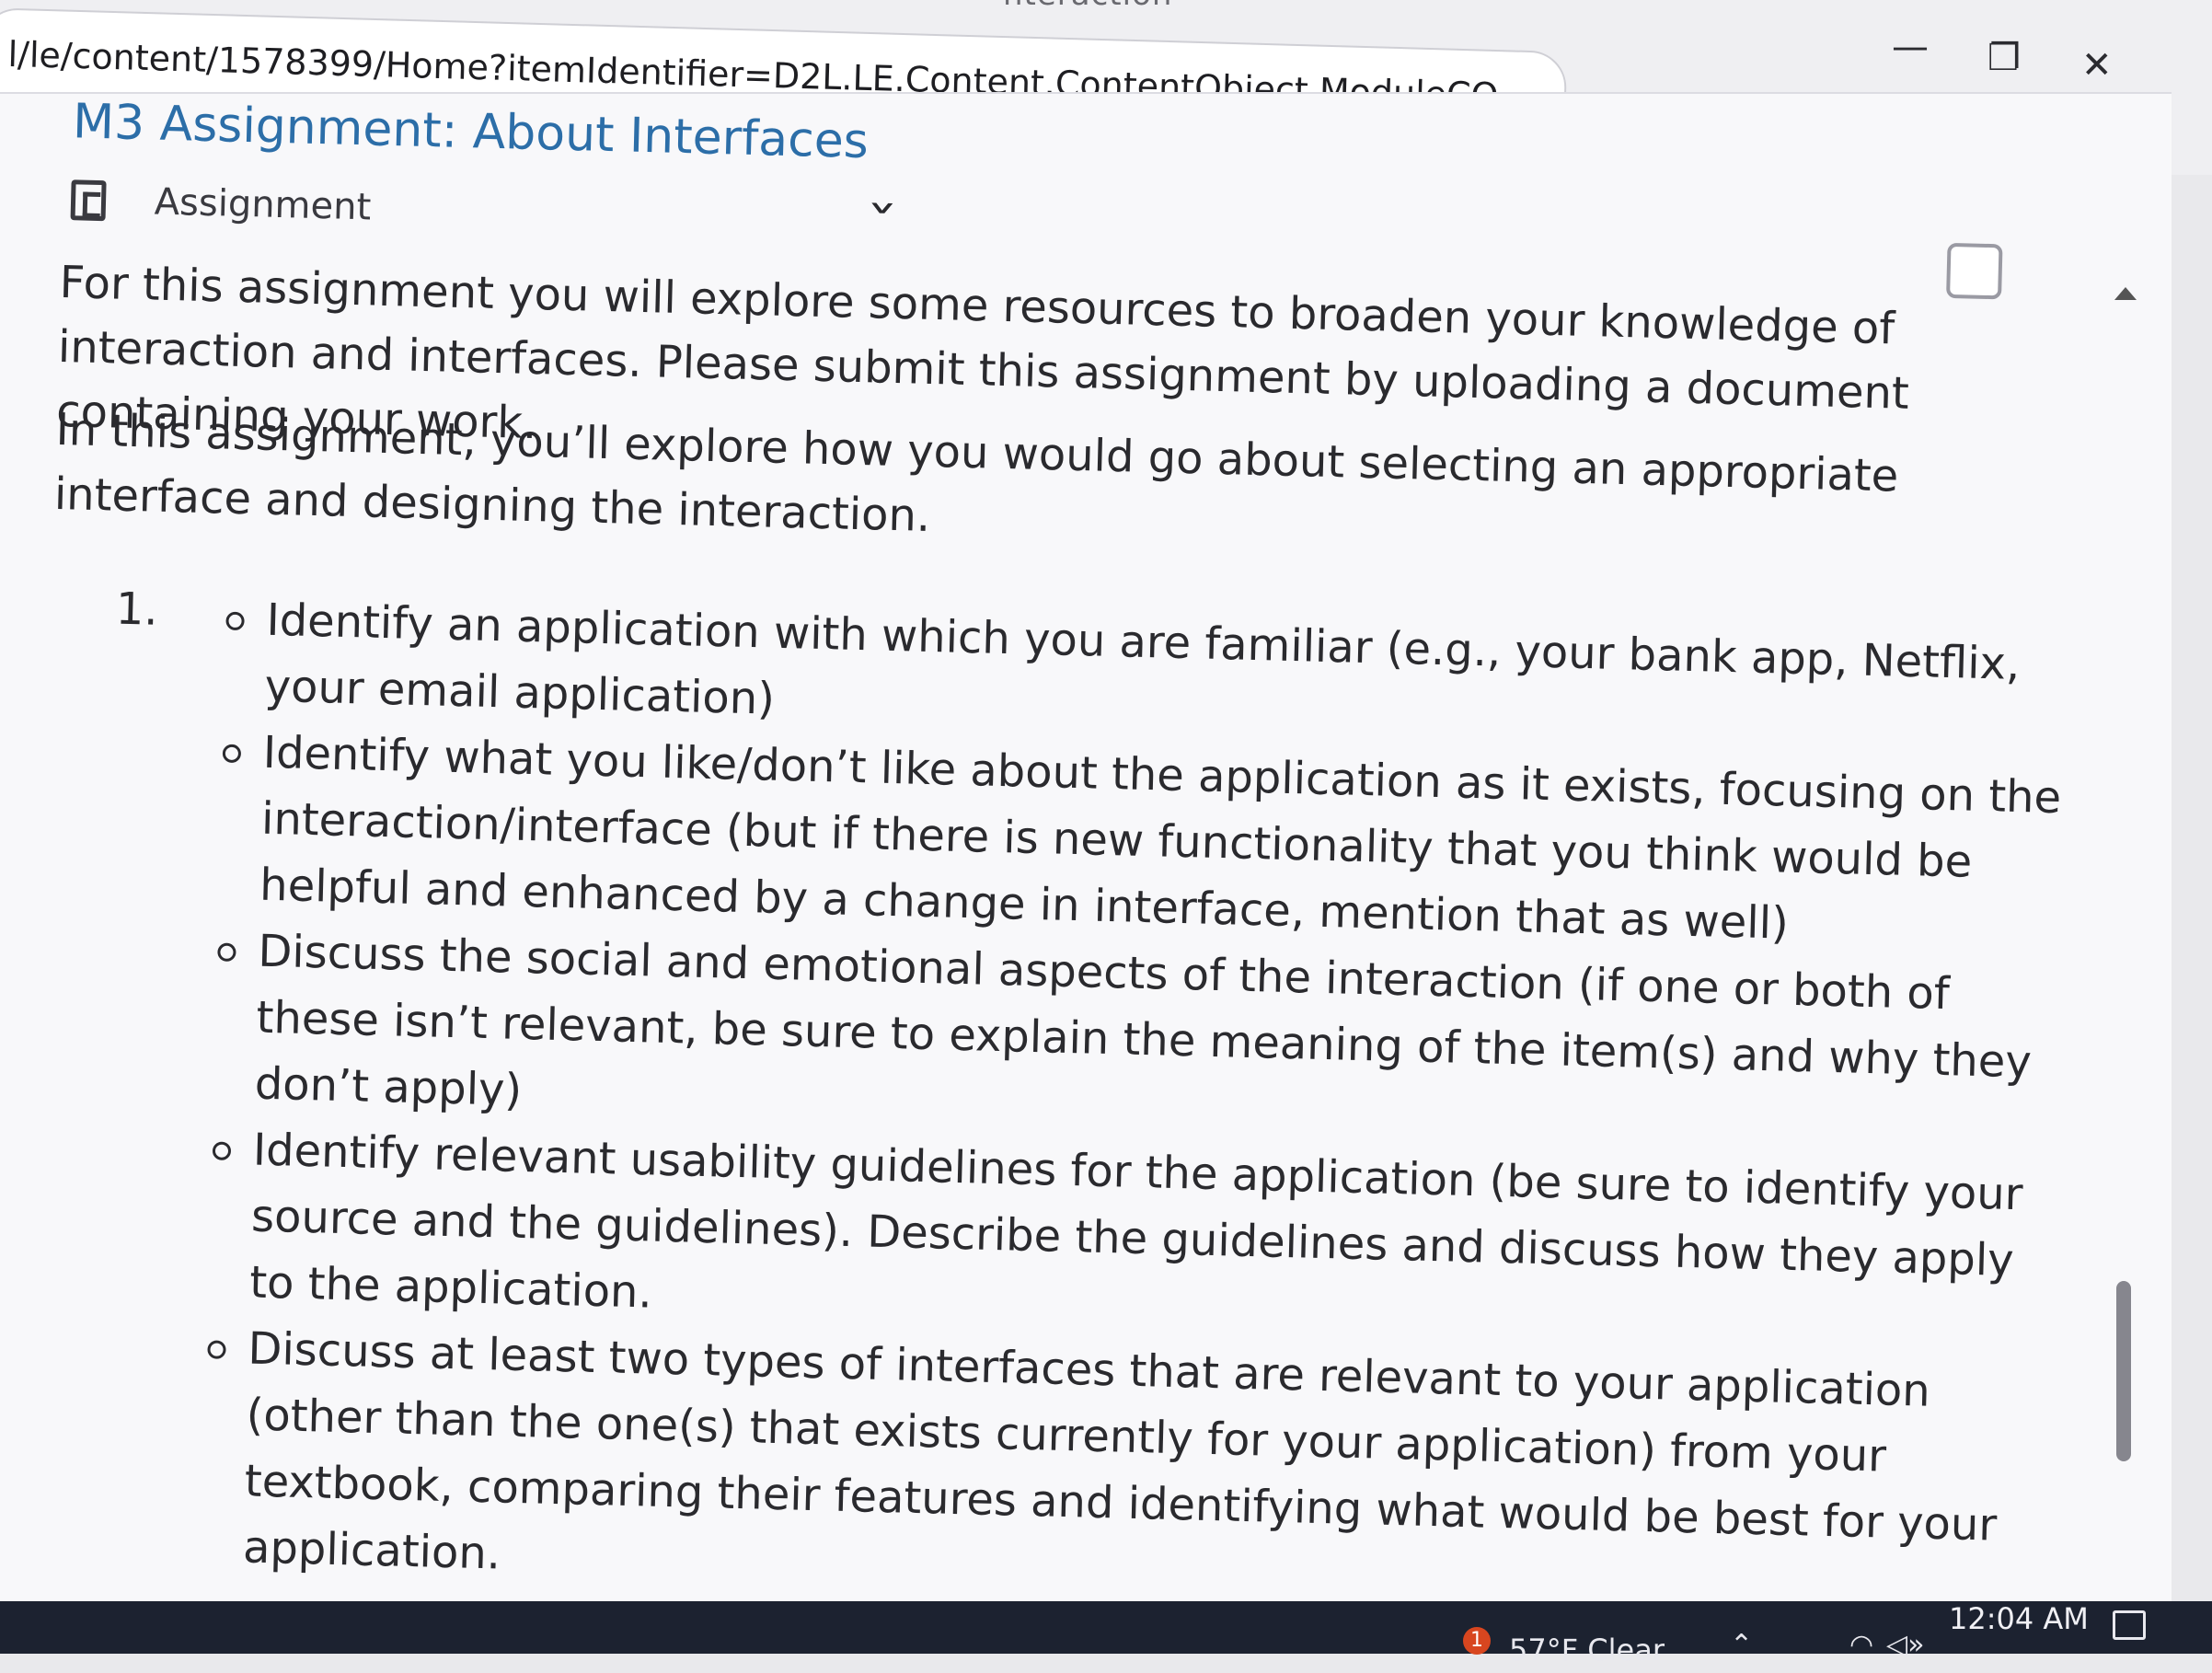 This screenshot has width=2212, height=1673. Describe the element at coordinates (1910, 47) in the screenshot. I see `minimize-button: —` at that location.